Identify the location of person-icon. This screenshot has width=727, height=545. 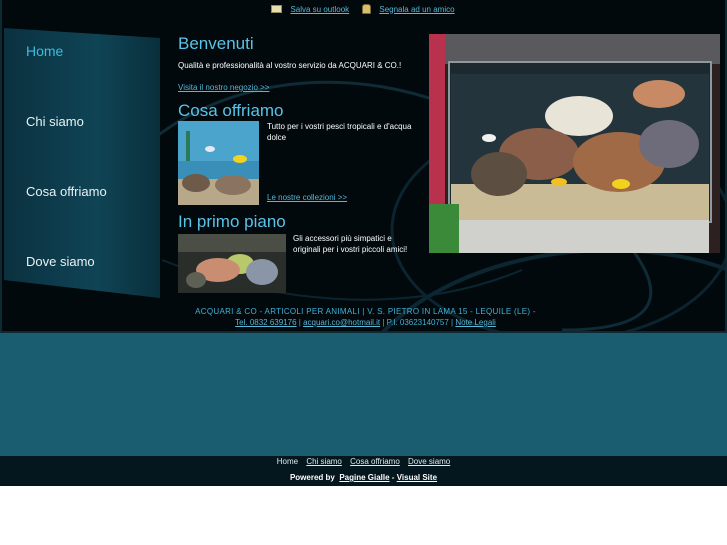
(367, 9).